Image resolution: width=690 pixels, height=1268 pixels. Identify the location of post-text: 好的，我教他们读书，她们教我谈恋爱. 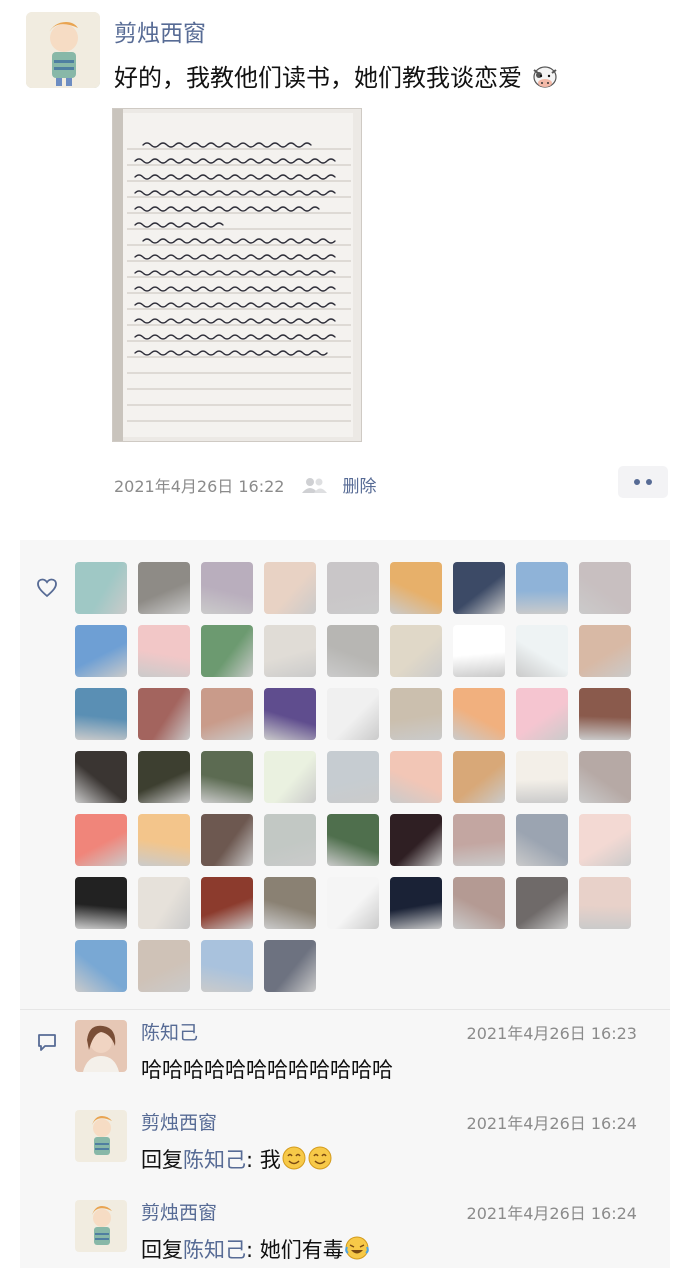
(337, 75).